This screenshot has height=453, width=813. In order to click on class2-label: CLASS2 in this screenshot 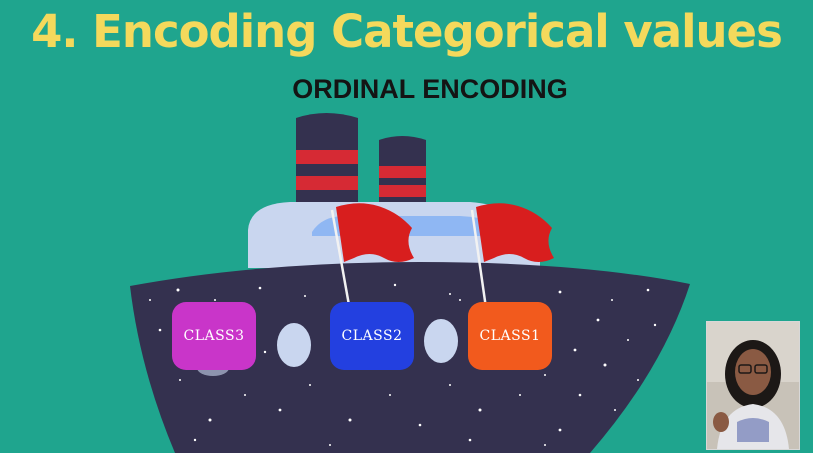, I will do `click(372, 336)`.